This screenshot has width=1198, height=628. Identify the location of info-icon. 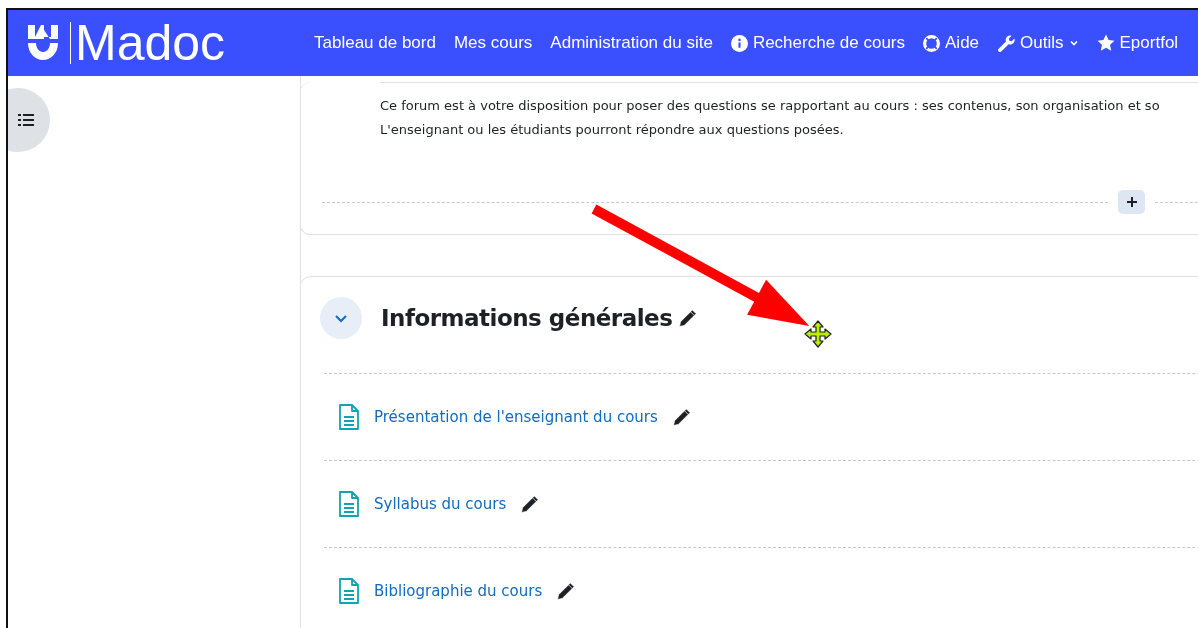
(739, 43).